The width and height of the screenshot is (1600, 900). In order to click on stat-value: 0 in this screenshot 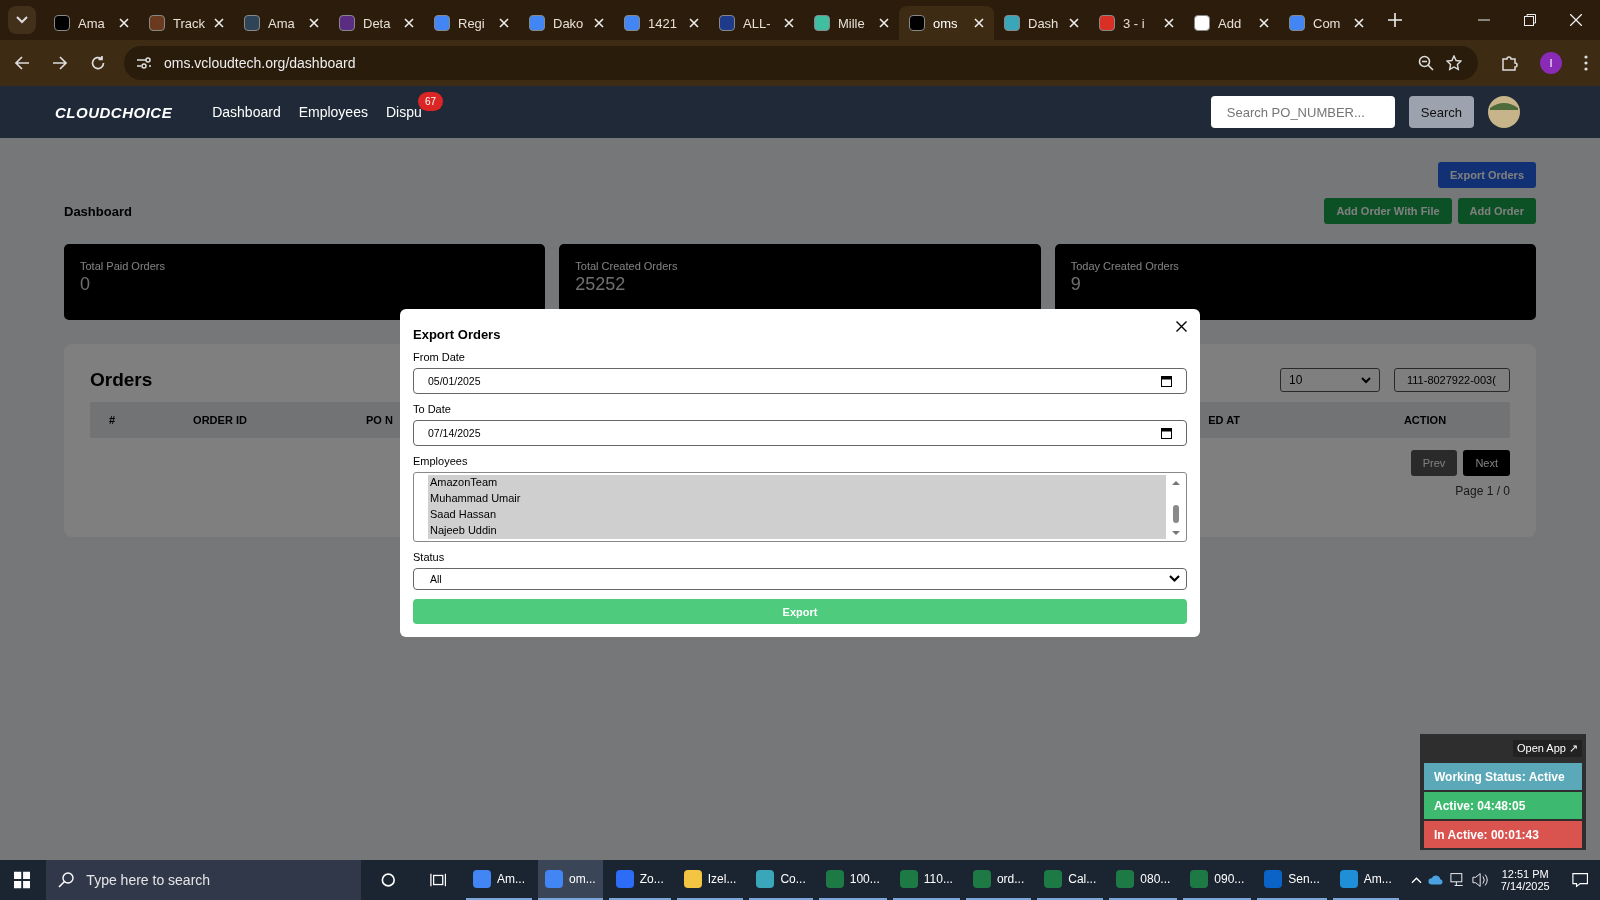, I will do `click(85, 284)`.